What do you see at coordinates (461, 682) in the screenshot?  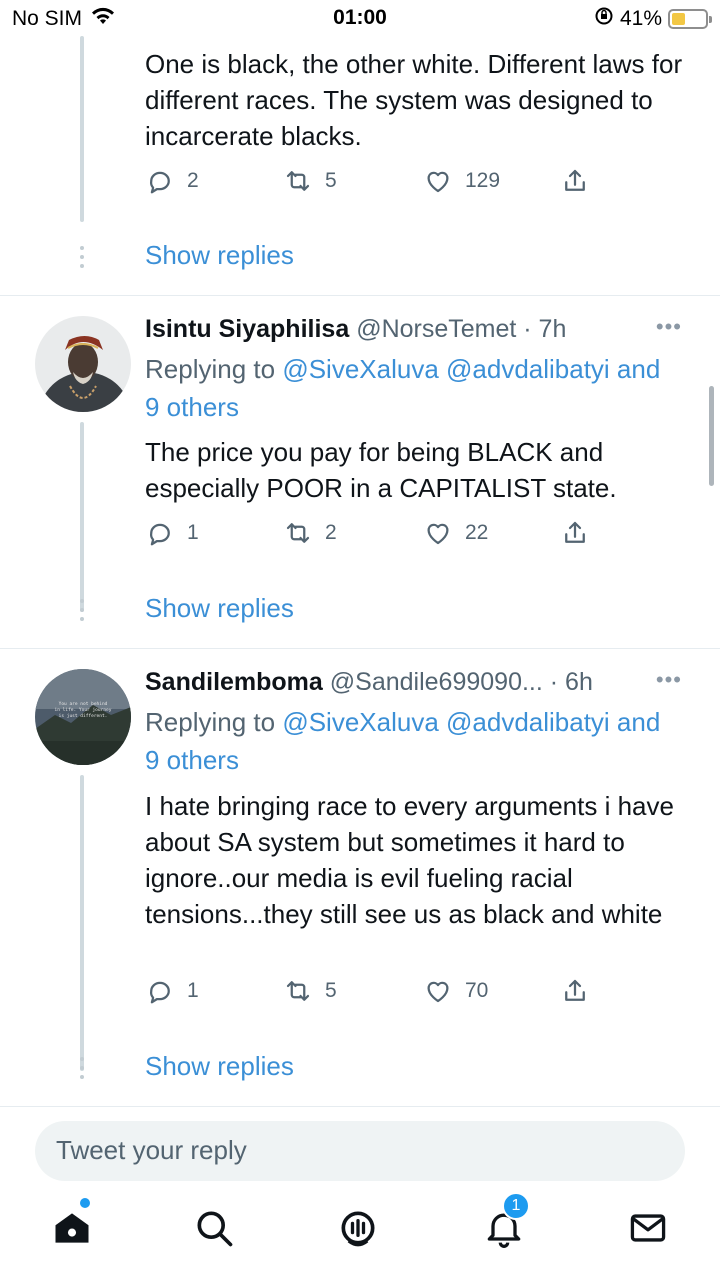 I see `author-handle: @Sandile699090... · 6h` at bounding box center [461, 682].